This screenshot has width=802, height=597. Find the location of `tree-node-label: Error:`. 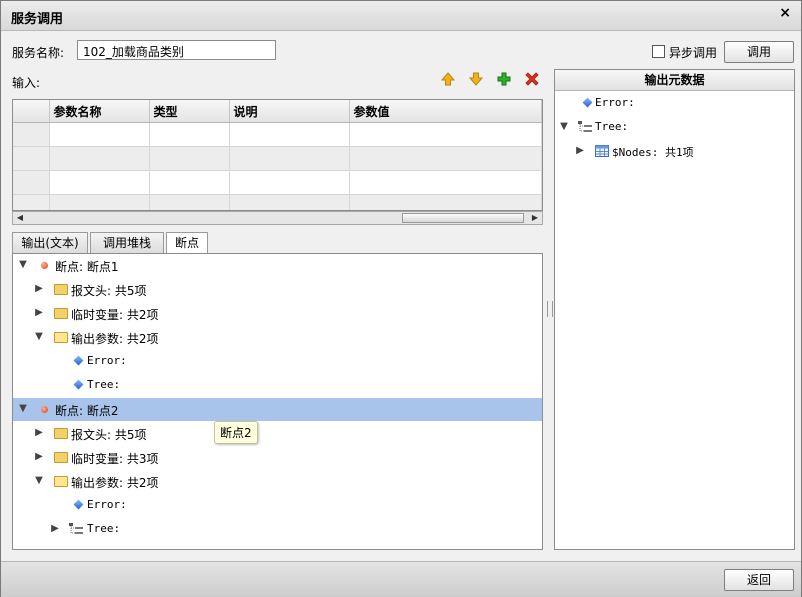

tree-node-label: Error: is located at coordinates (107, 360).